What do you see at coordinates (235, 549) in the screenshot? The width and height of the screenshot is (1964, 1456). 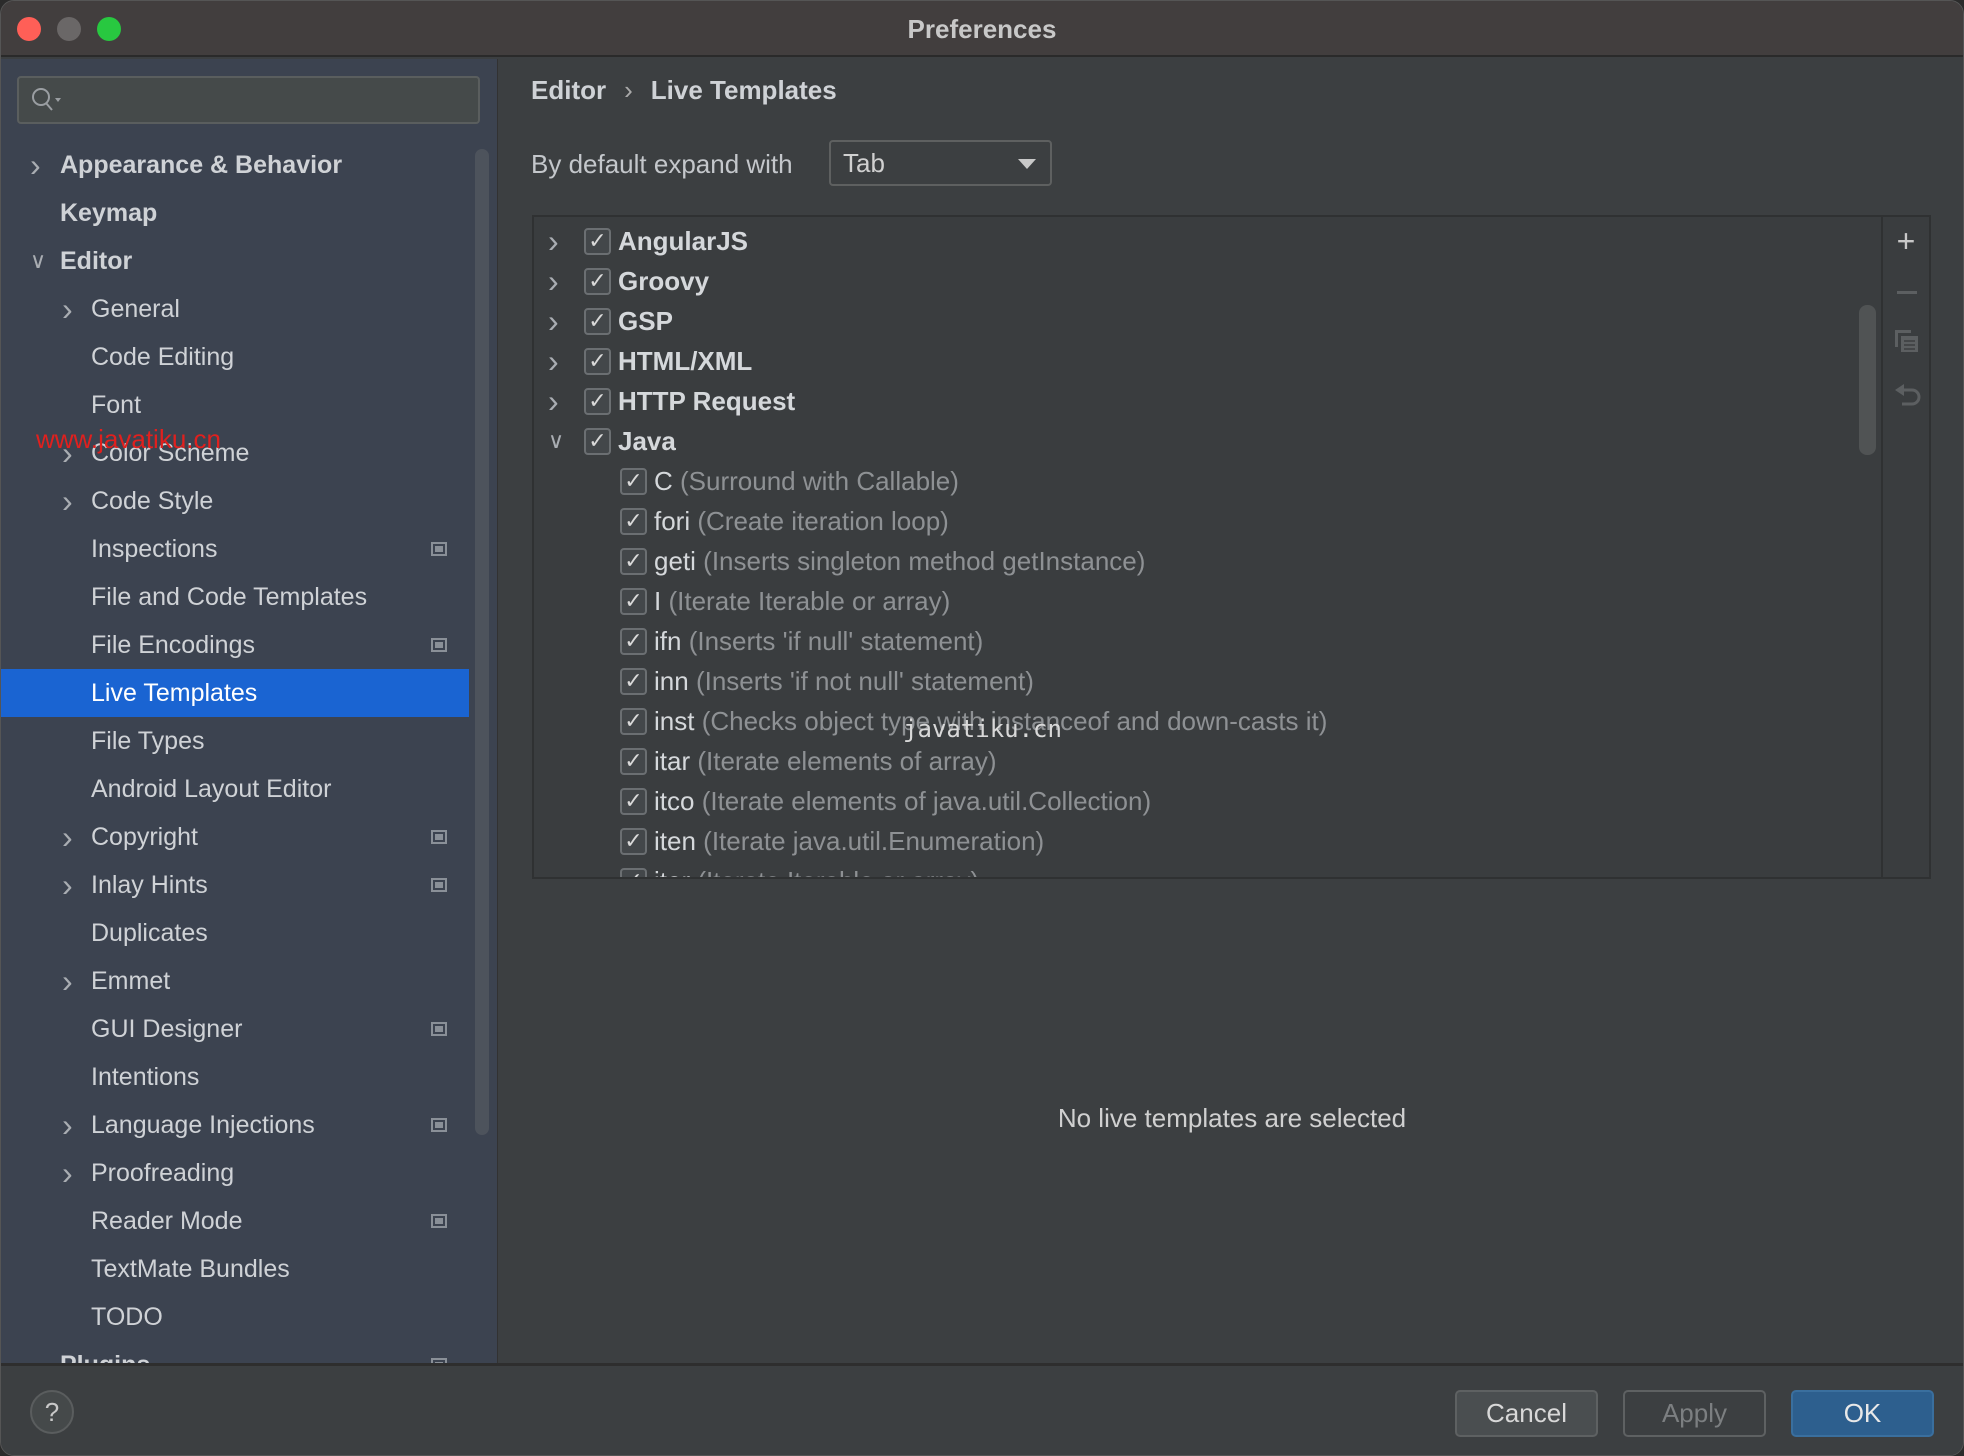 I see `sidebar-item-inspections: Inspections` at bounding box center [235, 549].